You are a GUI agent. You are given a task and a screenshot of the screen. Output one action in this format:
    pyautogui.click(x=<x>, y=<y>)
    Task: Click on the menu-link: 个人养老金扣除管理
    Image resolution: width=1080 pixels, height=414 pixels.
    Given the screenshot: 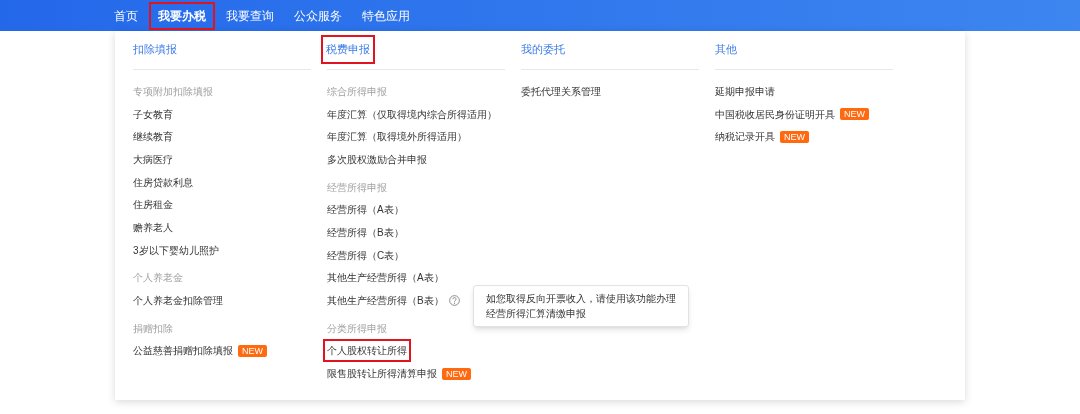 What is the action you would take?
    pyautogui.click(x=178, y=301)
    